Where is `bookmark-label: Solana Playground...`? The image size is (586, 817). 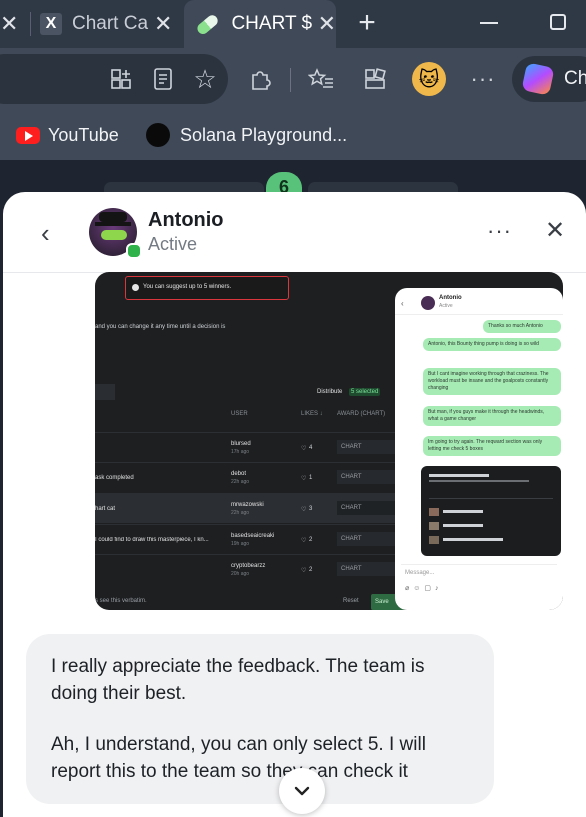 bookmark-label: Solana Playground... is located at coordinates (264, 134).